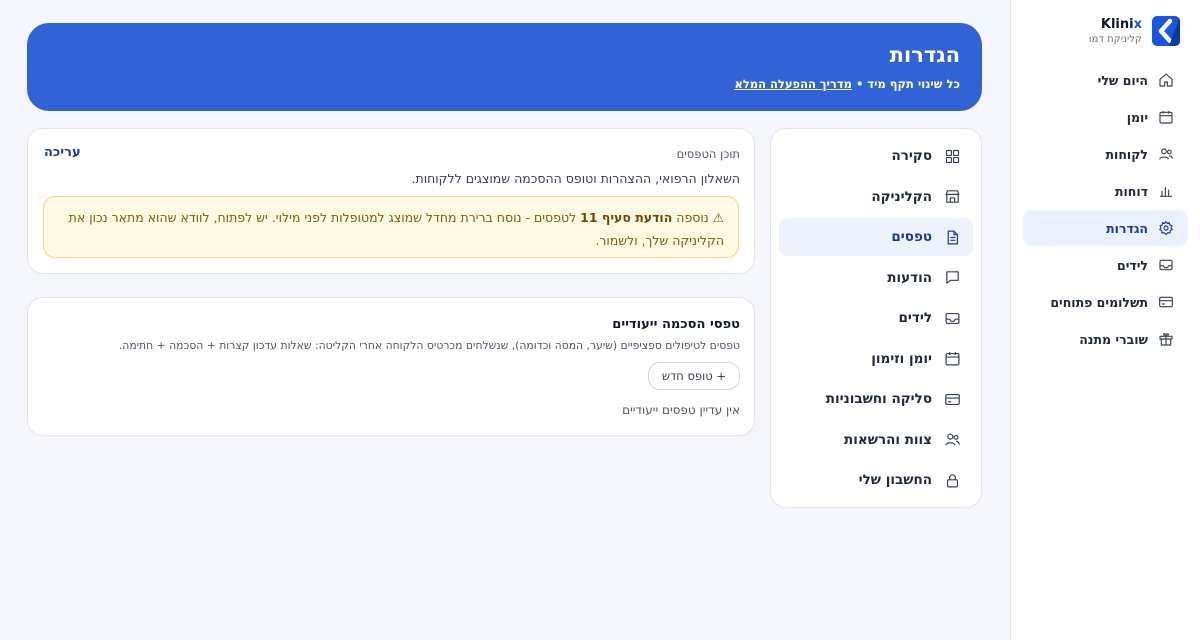 This screenshot has height=640, width=1200. I want to click on settings-tab-label: הודעות, so click(909, 277).